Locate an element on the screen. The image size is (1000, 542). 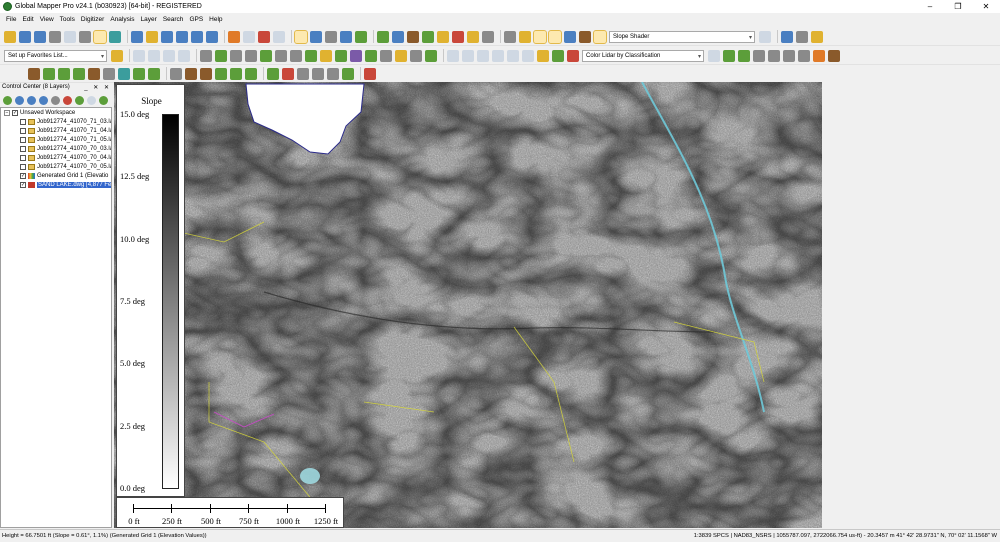
shader-options-icon is located at coordinates (765, 36).